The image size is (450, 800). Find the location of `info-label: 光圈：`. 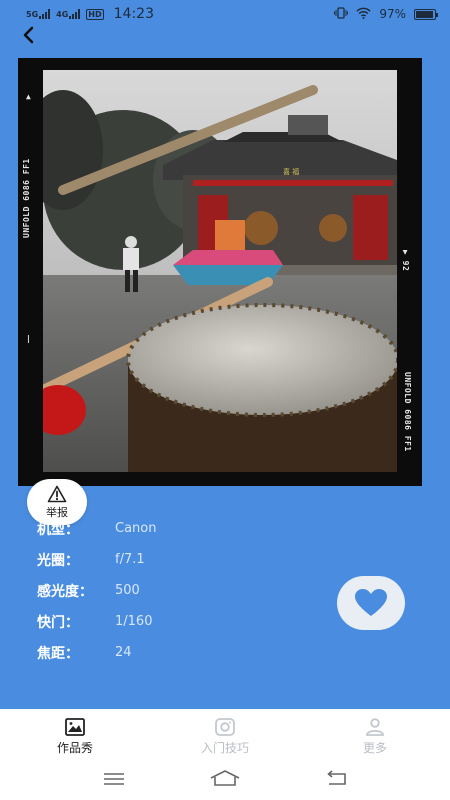

info-label: 光圈： is located at coordinates (58, 560).